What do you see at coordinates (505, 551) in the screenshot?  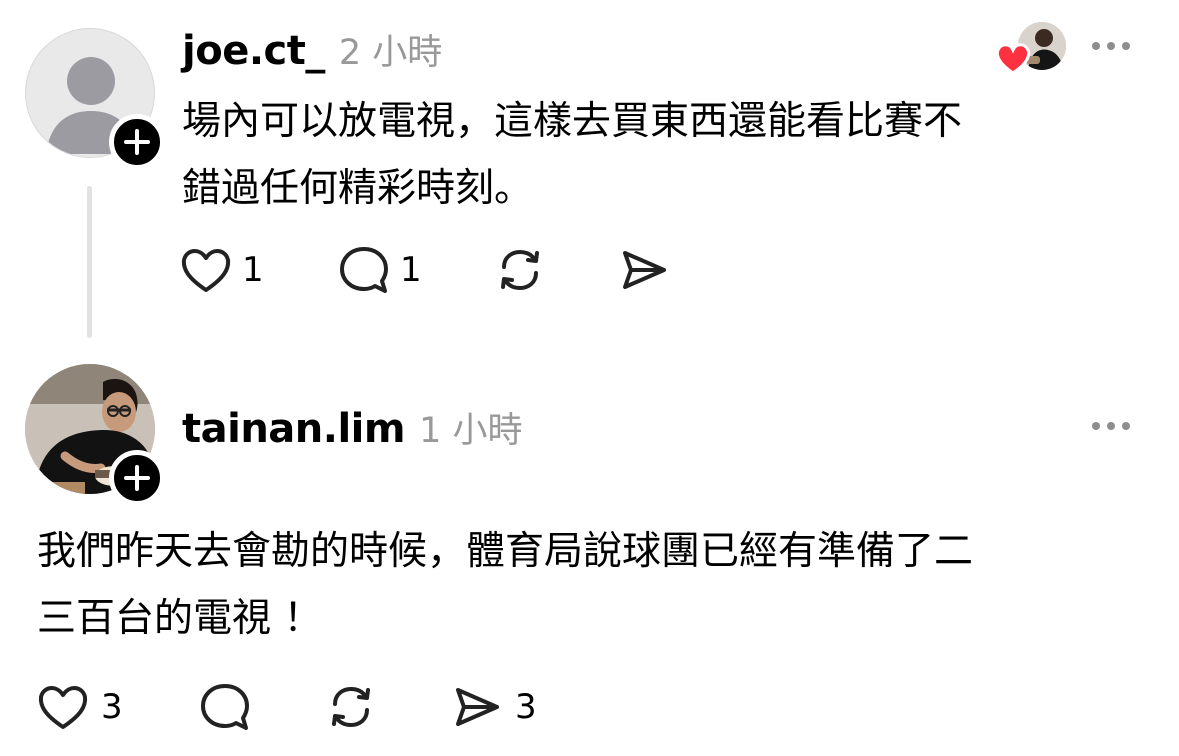 I see `post-text-line: 我們昨天去會勘的時候，體育局說球團已經有準備了二` at bounding box center [505, 551].